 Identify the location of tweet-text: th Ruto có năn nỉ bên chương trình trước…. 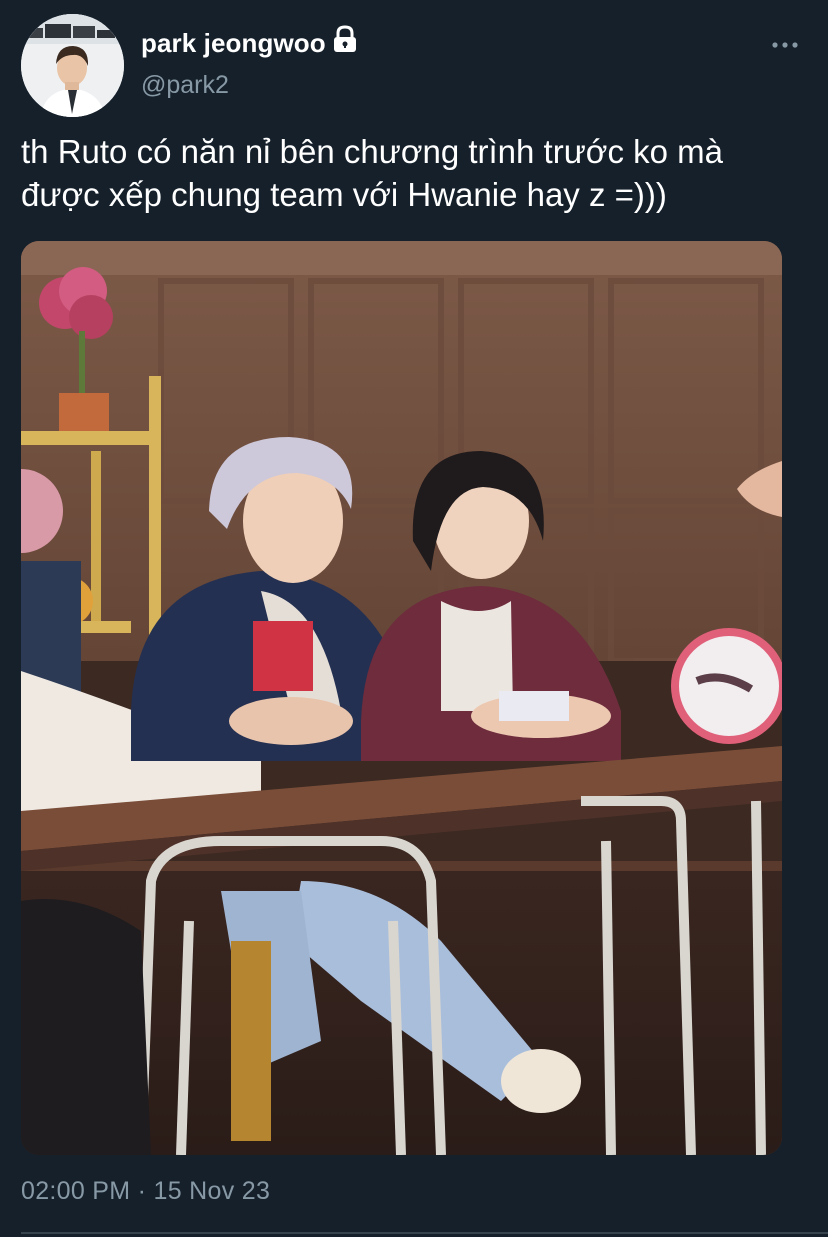
(421, 173).